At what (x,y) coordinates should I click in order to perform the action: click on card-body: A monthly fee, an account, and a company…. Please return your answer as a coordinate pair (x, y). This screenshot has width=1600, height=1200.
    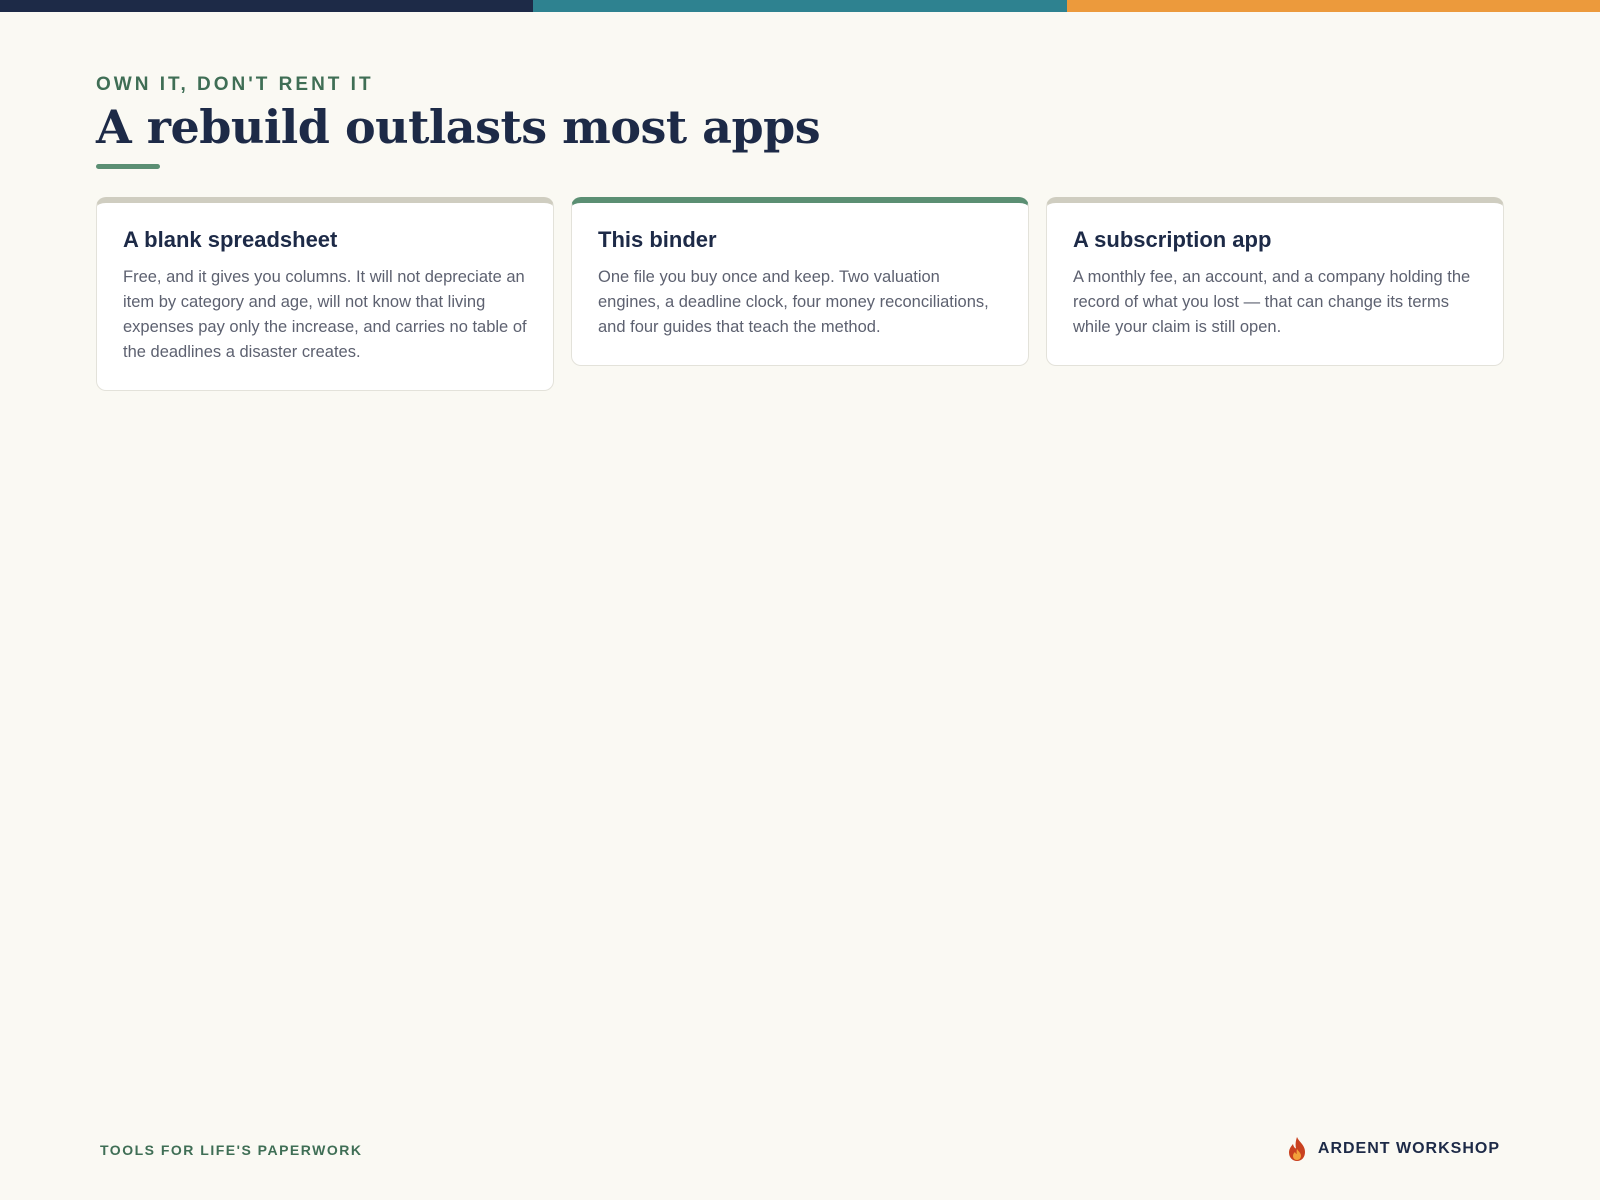
    Looking at the image, I should click on (1272, 302).